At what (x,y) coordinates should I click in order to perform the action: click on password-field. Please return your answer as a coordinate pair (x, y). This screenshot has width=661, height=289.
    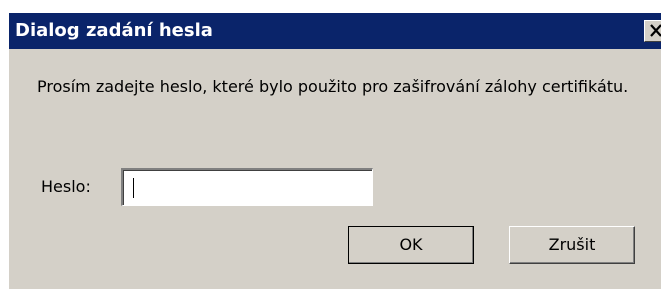
    Looking at the image, I should click on (247, 187).